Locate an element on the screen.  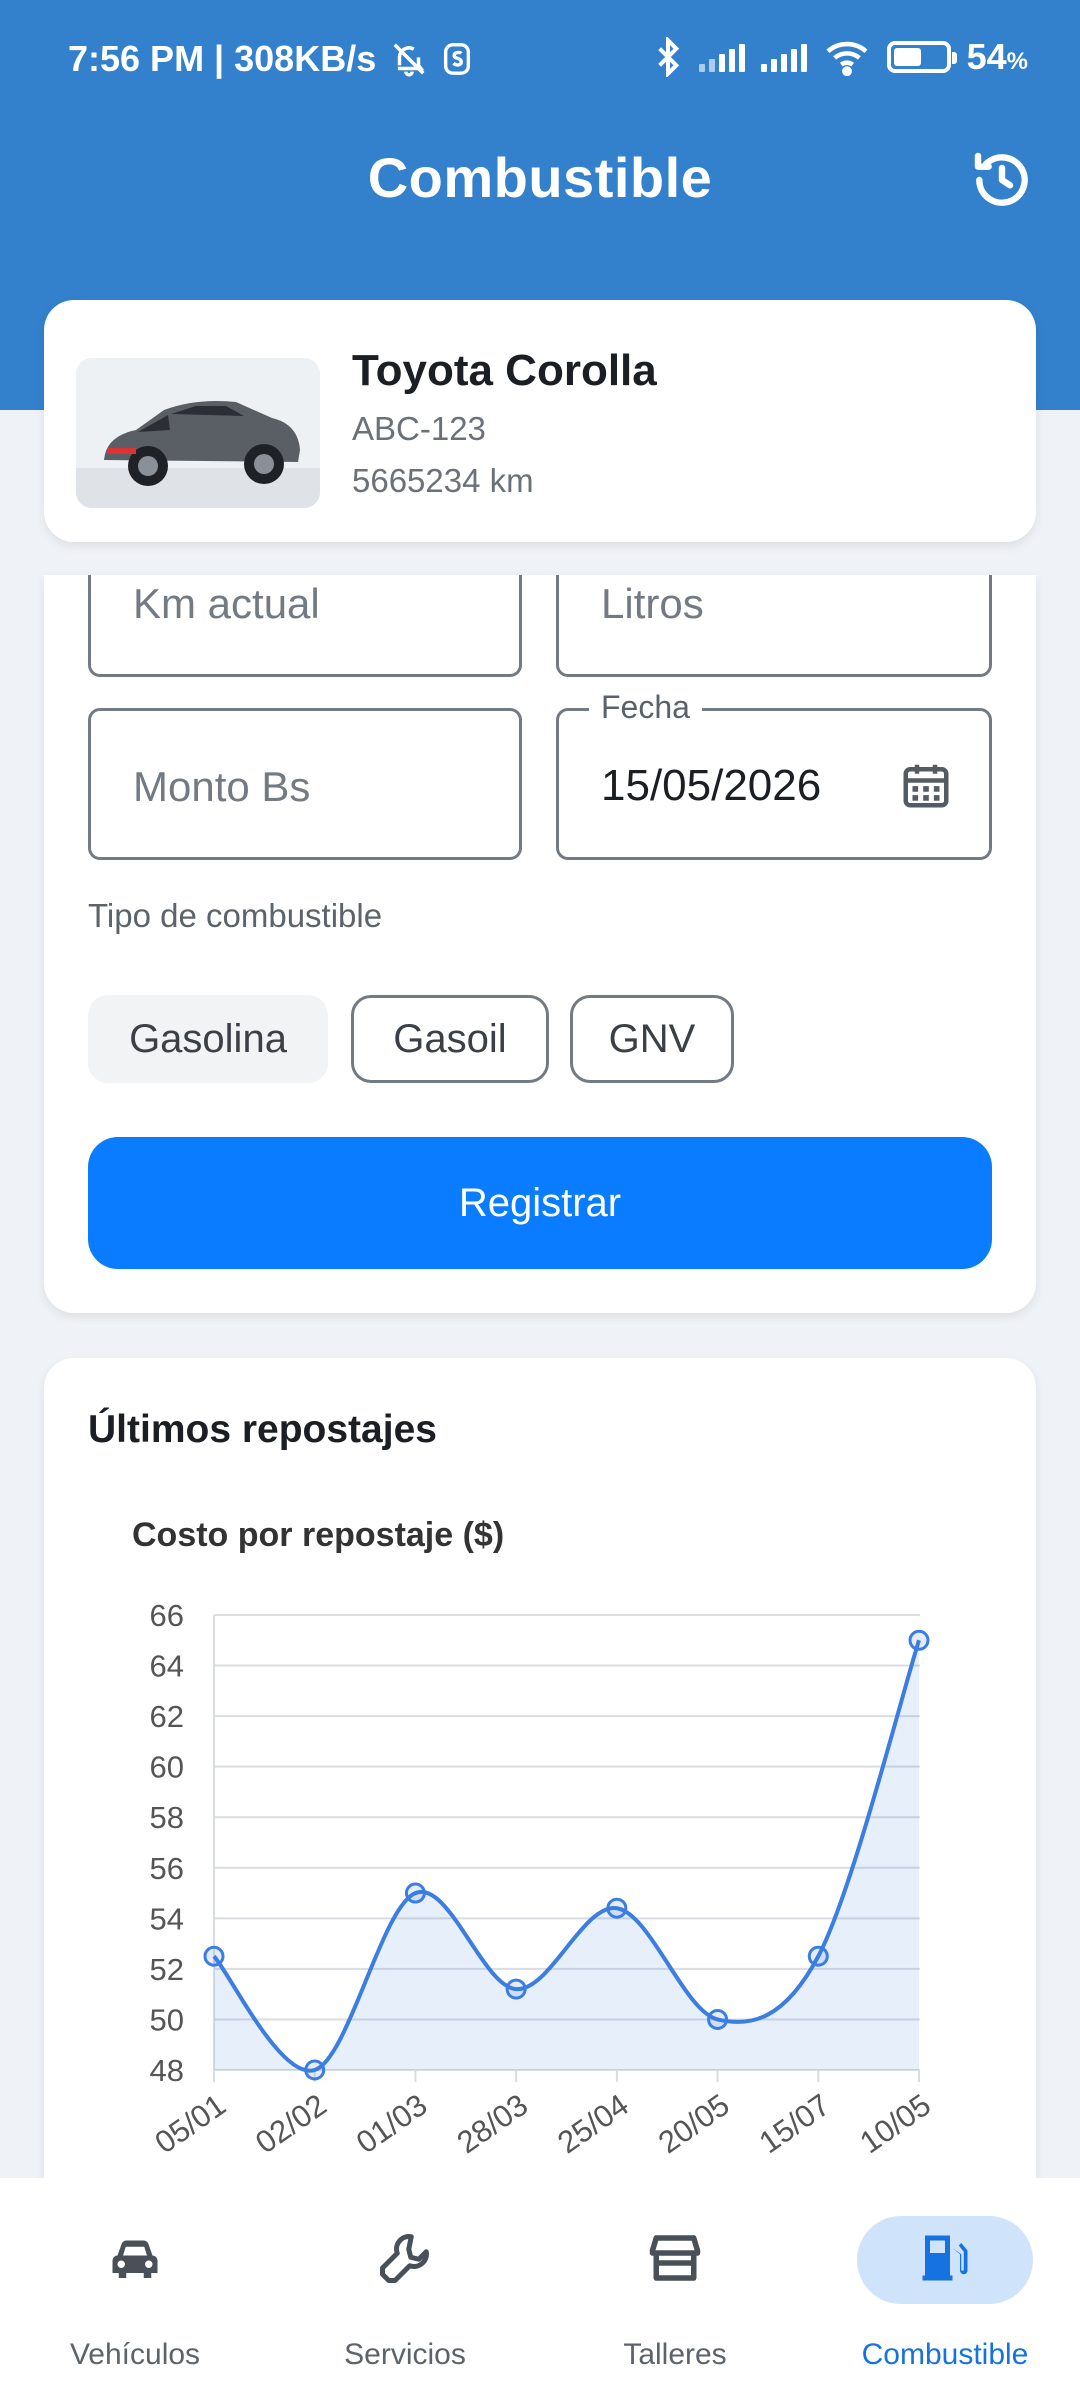
fecha-label: Fecha is located at coordinates (645, 707).